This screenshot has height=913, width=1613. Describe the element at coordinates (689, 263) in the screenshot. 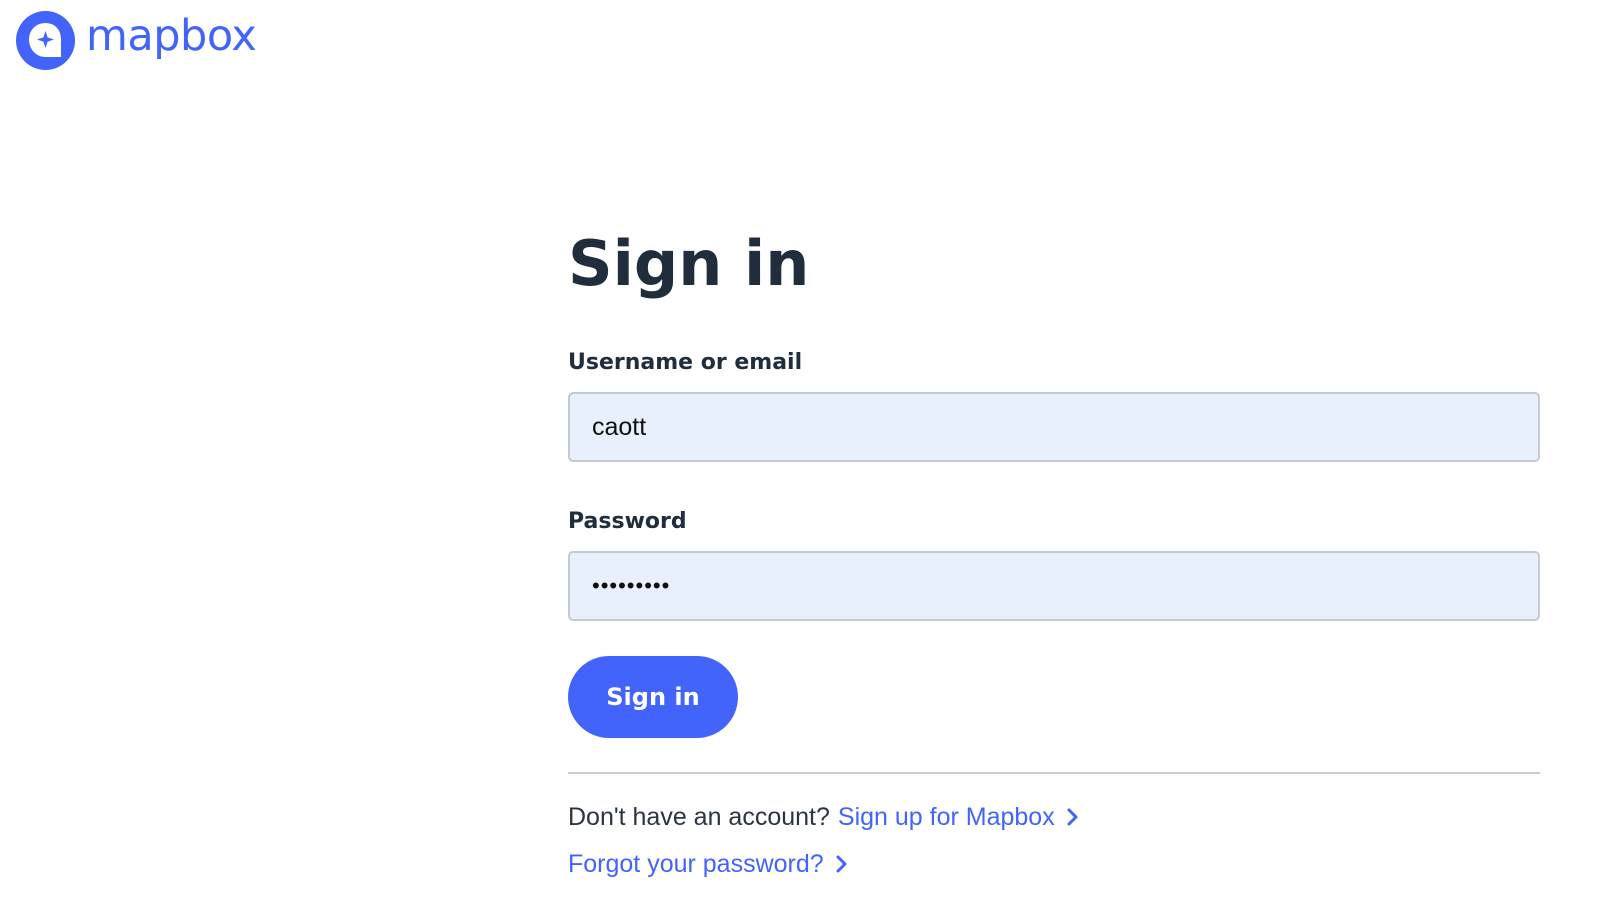

I see `page-title: Sign in` at that location.